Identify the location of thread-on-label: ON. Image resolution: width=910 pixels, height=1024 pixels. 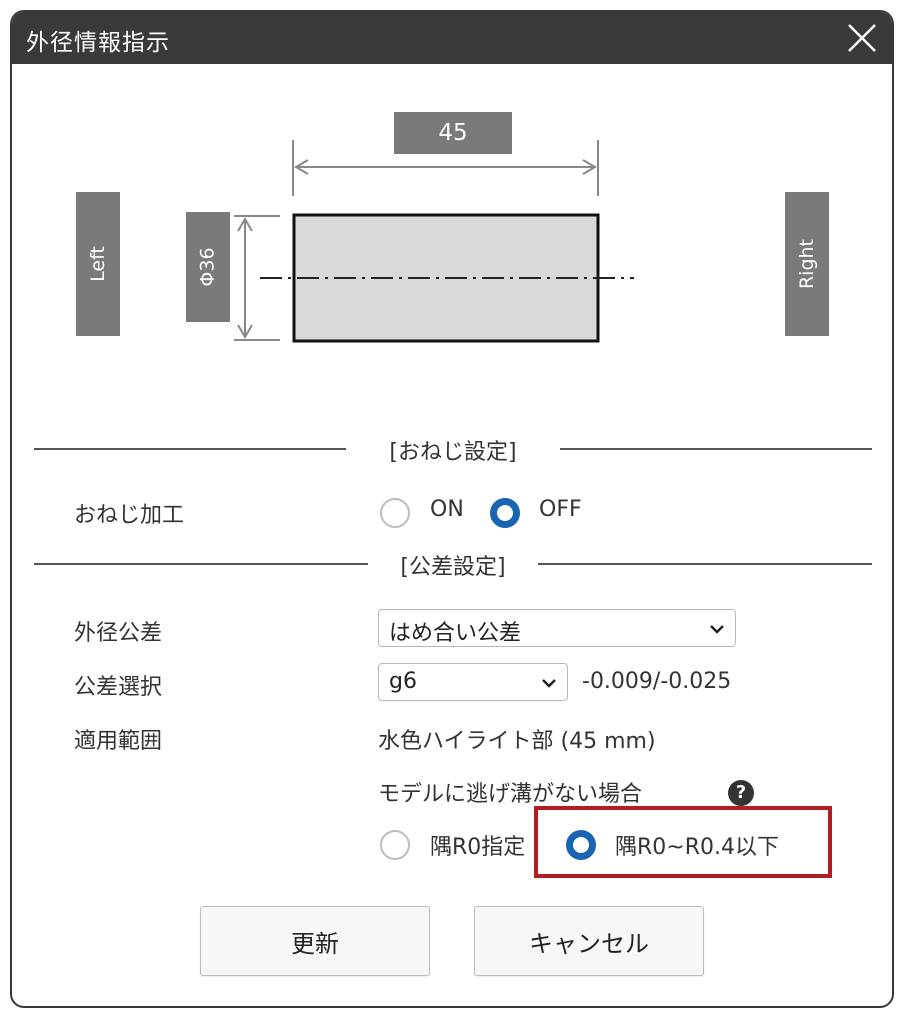
(447, 509).